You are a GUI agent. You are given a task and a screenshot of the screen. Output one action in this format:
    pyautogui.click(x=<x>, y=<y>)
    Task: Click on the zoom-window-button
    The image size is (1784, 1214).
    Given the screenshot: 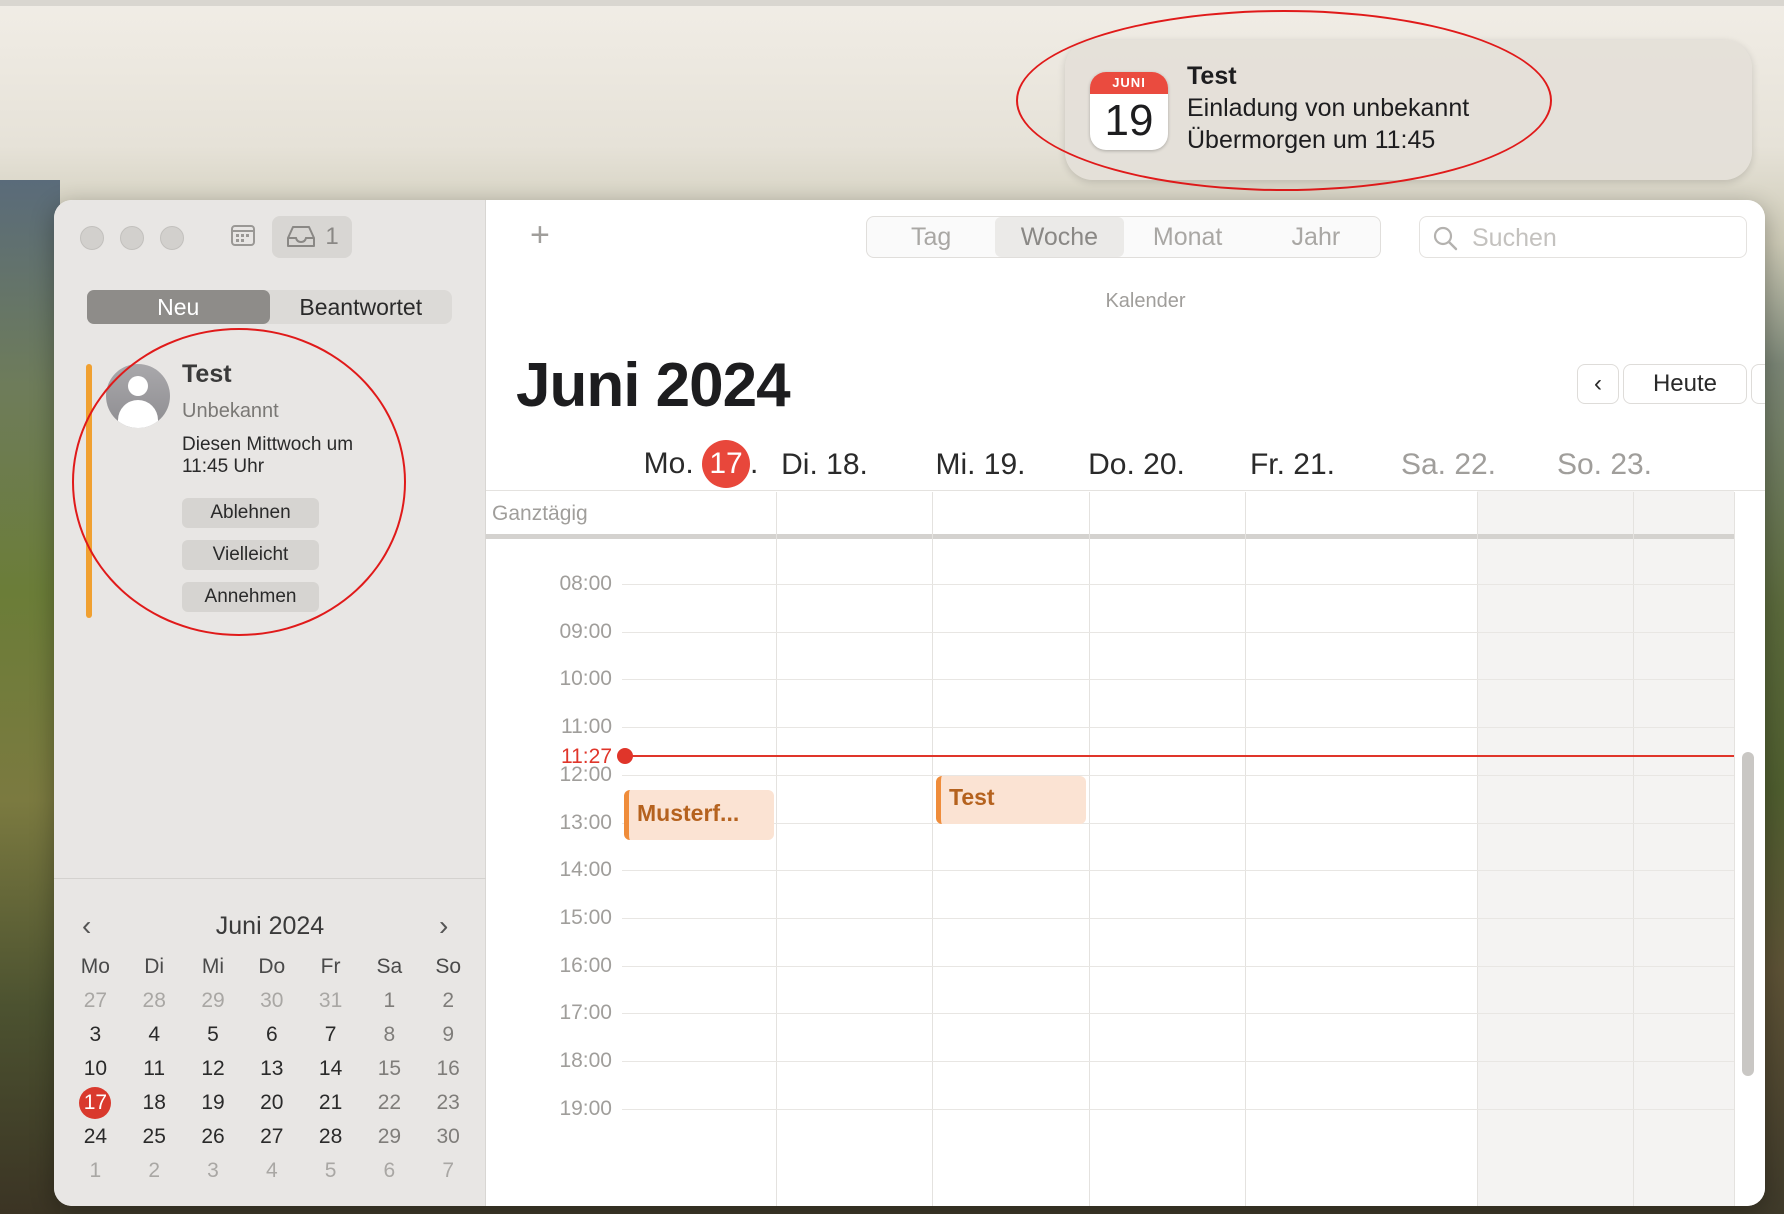 What is the action you would take?
    pyautogui.click(x=172, y=238)
    